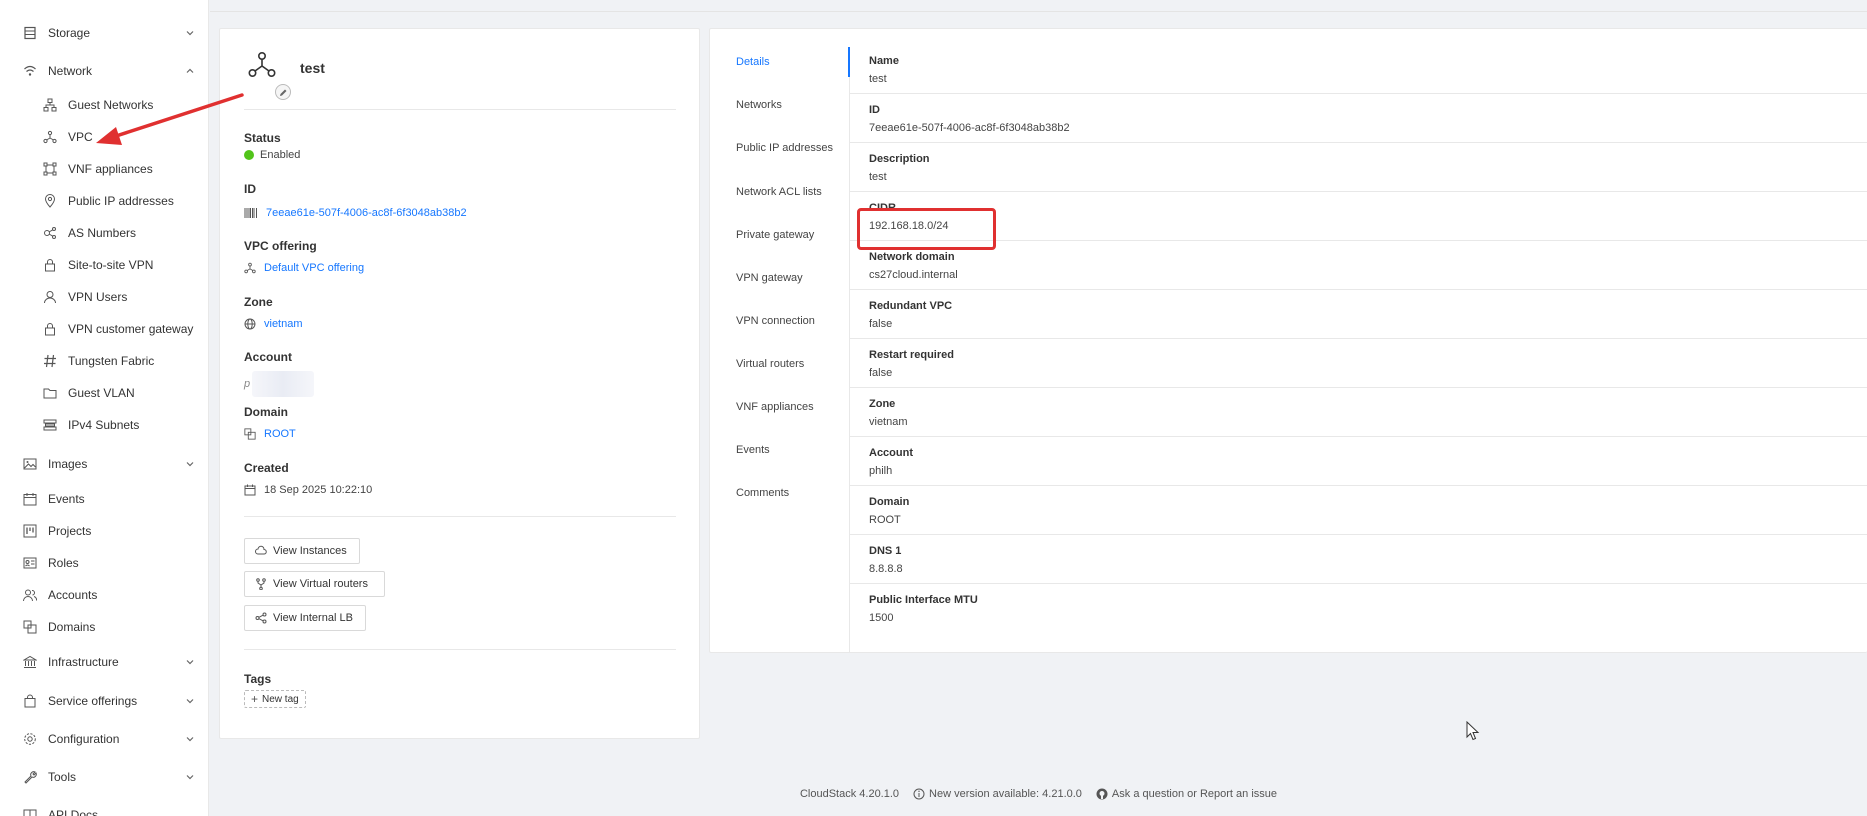 Image resolution: width=1867 pixels, height=816 pixels. What do you see at coordinates (30, 627) in the screenshot?
I see `block-icon` at bounding box center [30, 627].